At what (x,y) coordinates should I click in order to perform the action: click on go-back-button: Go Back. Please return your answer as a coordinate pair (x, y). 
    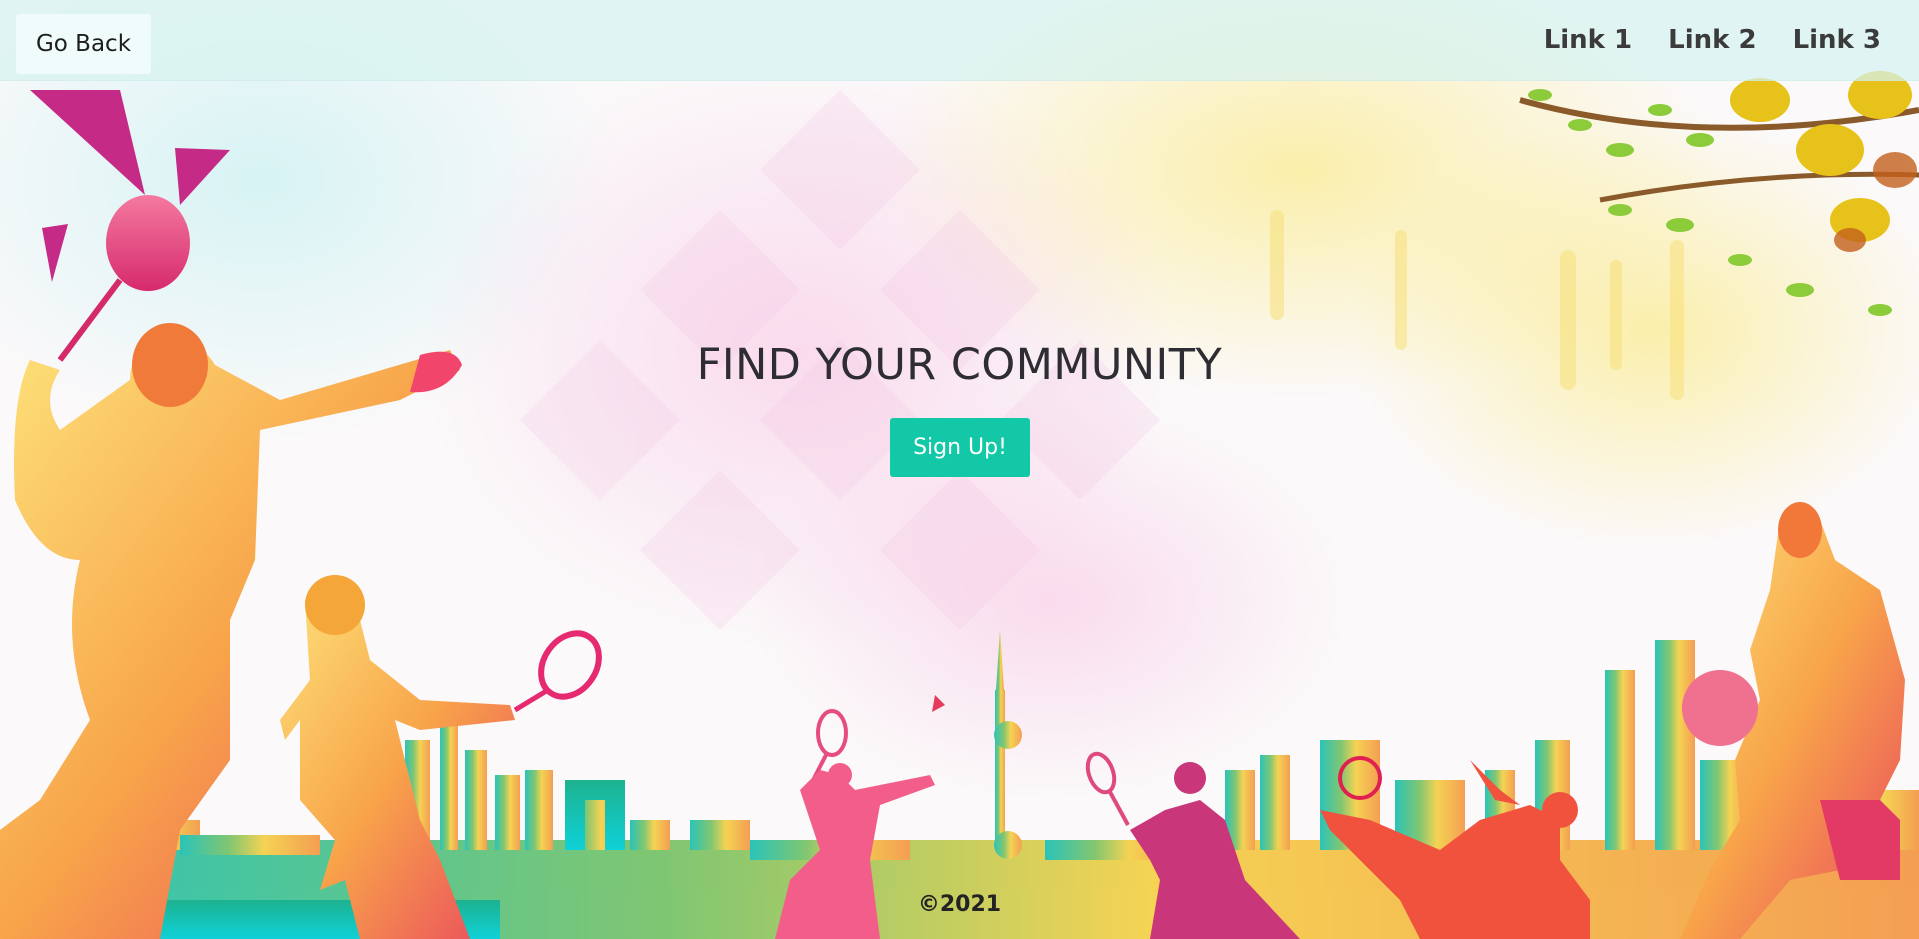
    Looking at the image, I should click on (83, 44).